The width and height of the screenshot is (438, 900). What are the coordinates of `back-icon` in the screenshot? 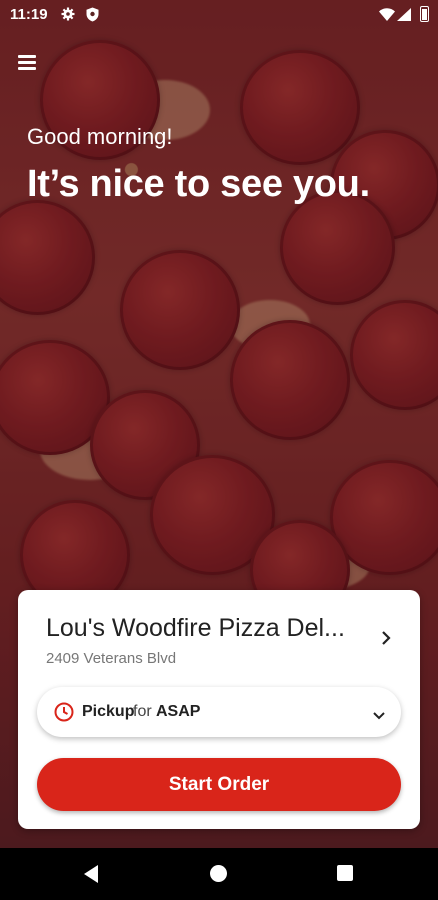 It's located at (91, 876).